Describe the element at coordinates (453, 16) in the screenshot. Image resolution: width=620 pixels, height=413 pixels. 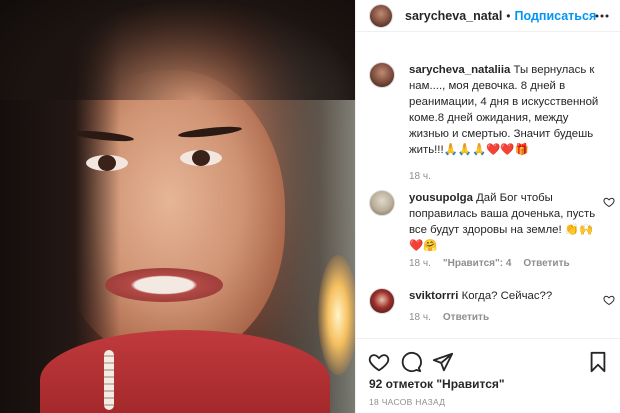
I see `author-username: sarycheva_natal` at that location.